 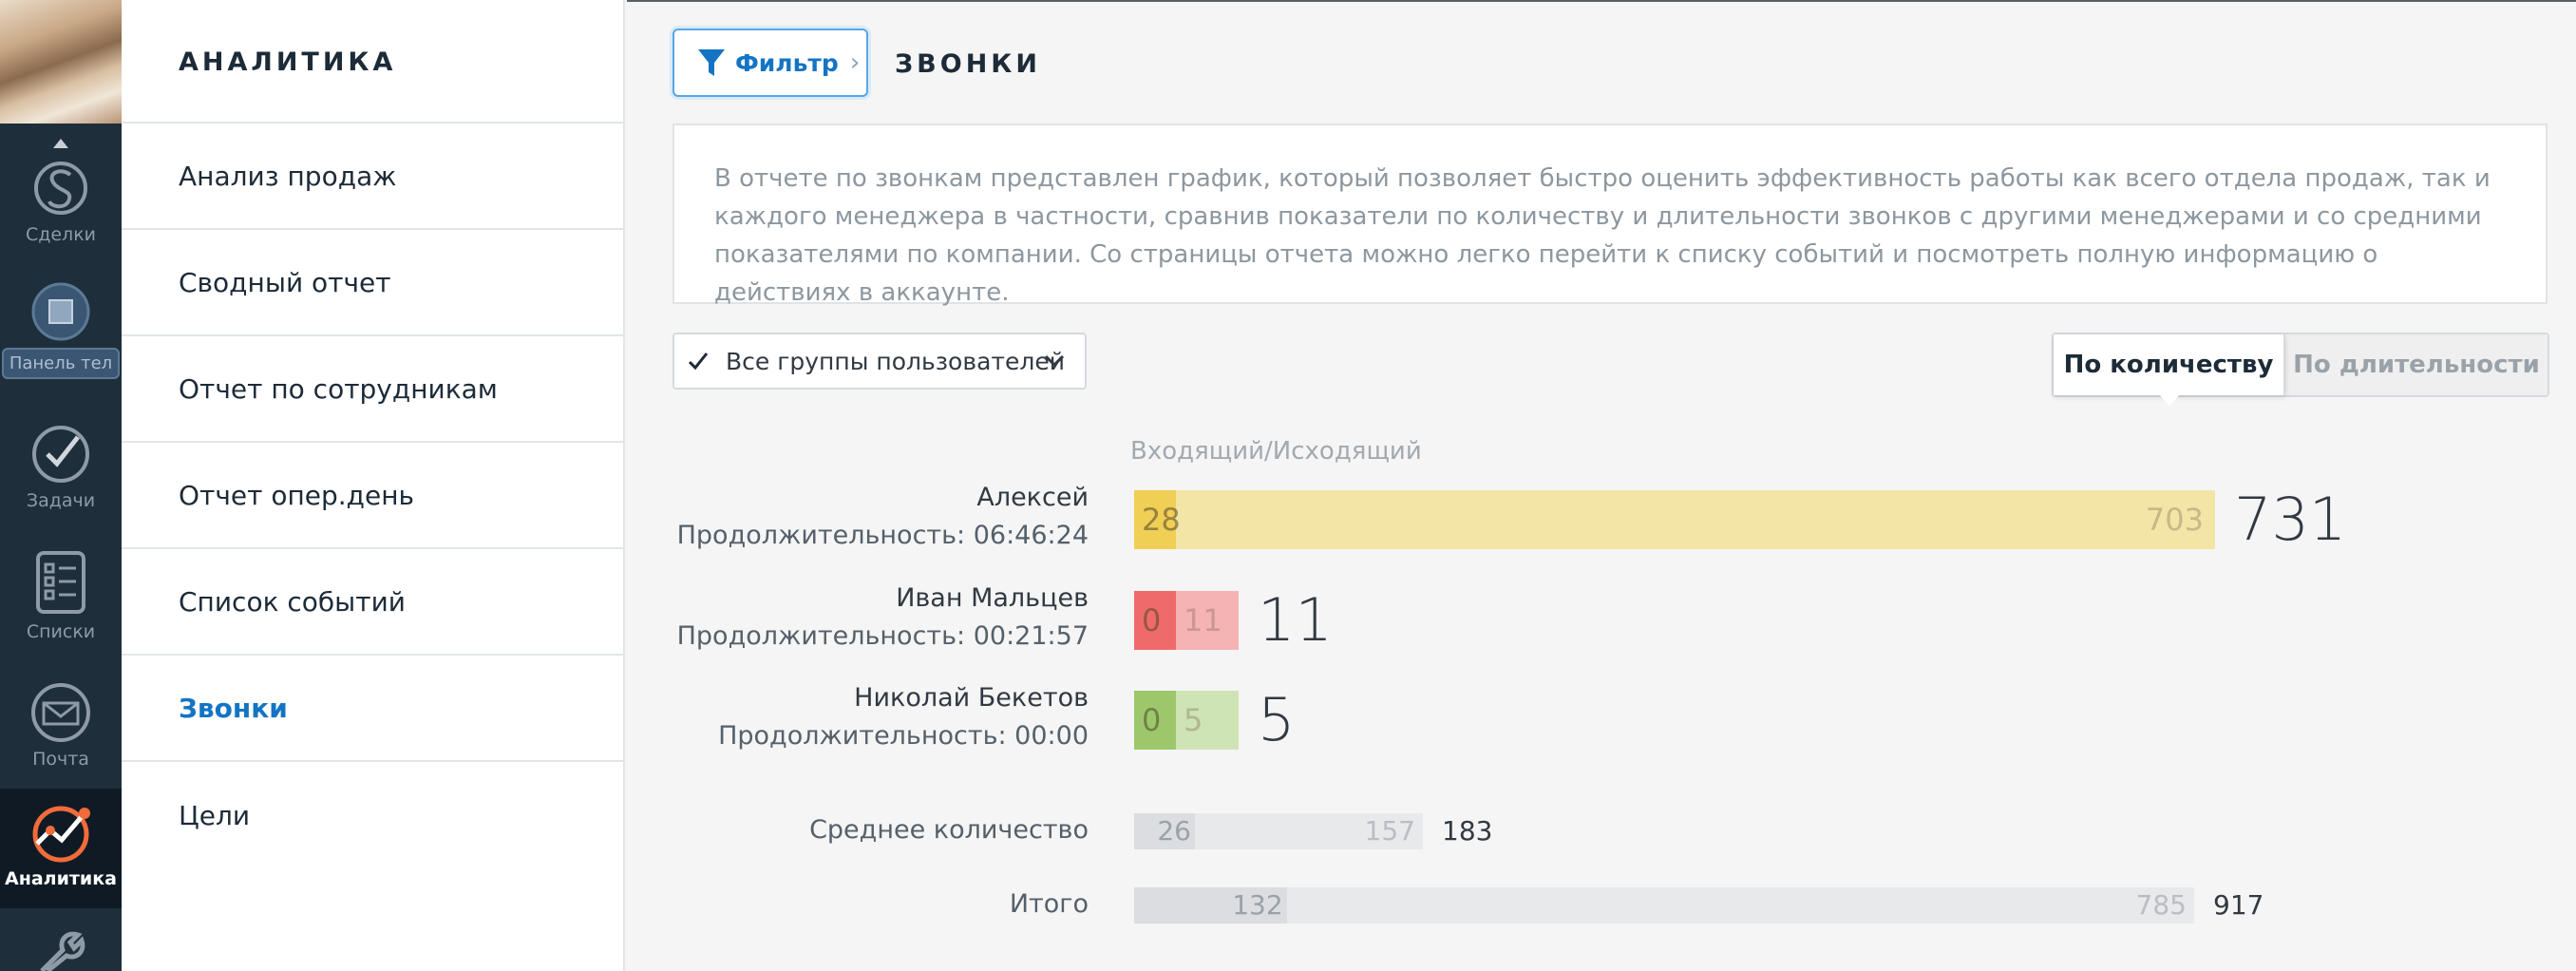 What do you see at coordinates (903, 736) in the screenshot?
I see `call-duration: Продолжительность: 00:00` at bounding box center [903, 736].